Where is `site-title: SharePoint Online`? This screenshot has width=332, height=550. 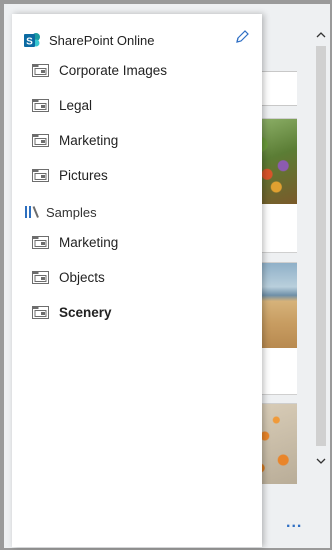
site-title: SharePoint Online is located at coordinates (102, 40).